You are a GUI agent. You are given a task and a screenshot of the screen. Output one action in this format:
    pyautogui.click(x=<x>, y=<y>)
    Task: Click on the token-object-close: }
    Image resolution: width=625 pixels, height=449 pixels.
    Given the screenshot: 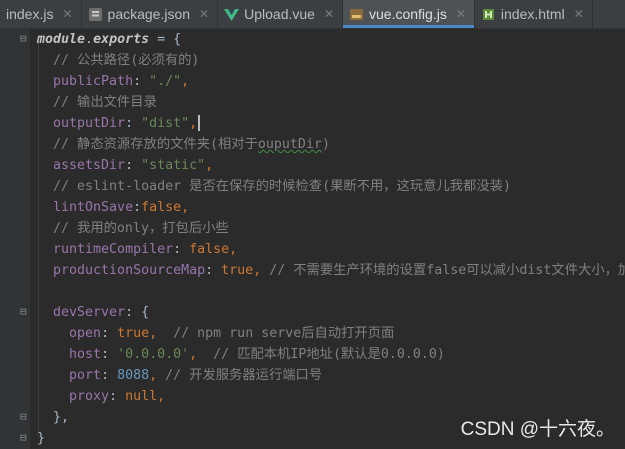 What is the action you would take?
    pyautogui.click(x=41, y=438)
    